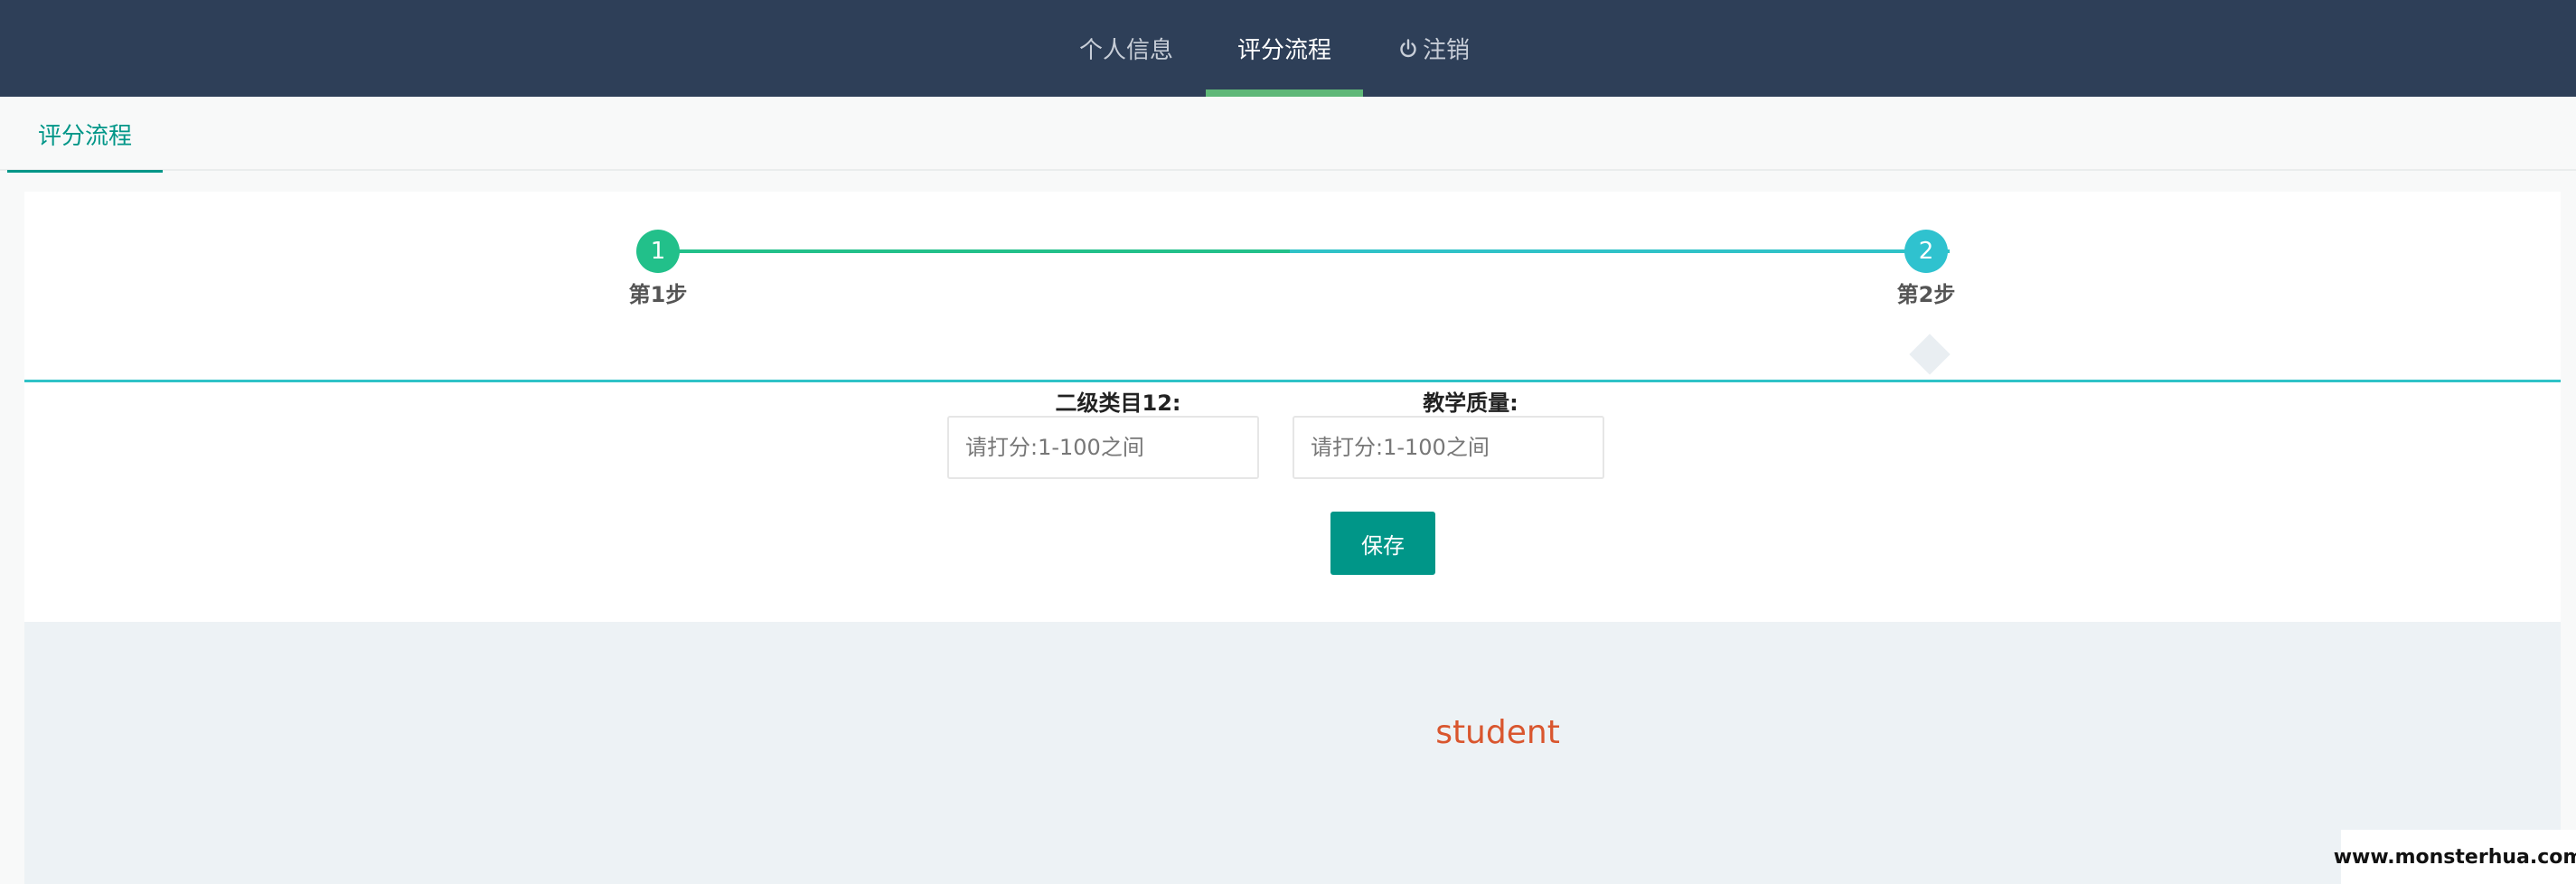  I want to click on power-icon, so click(1408, 49).